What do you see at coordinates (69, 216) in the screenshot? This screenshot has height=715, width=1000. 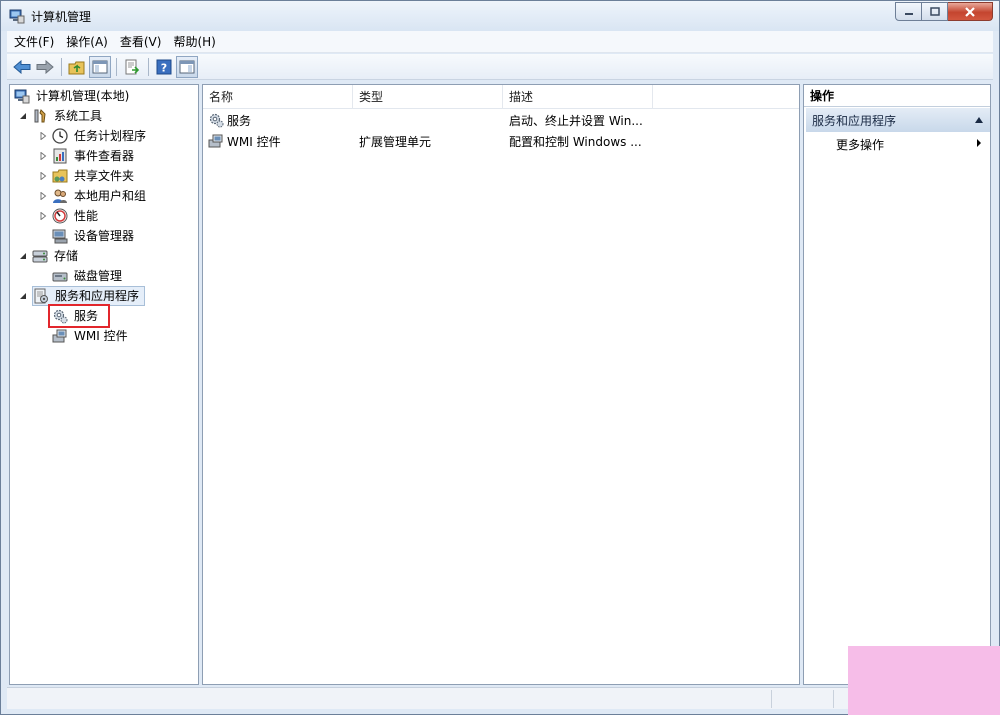 I see `tree-item-performance: 性能` at bounding box center [69, 216].